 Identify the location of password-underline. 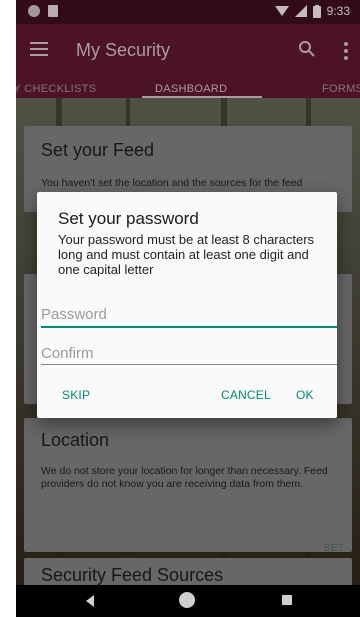
(189, 327).